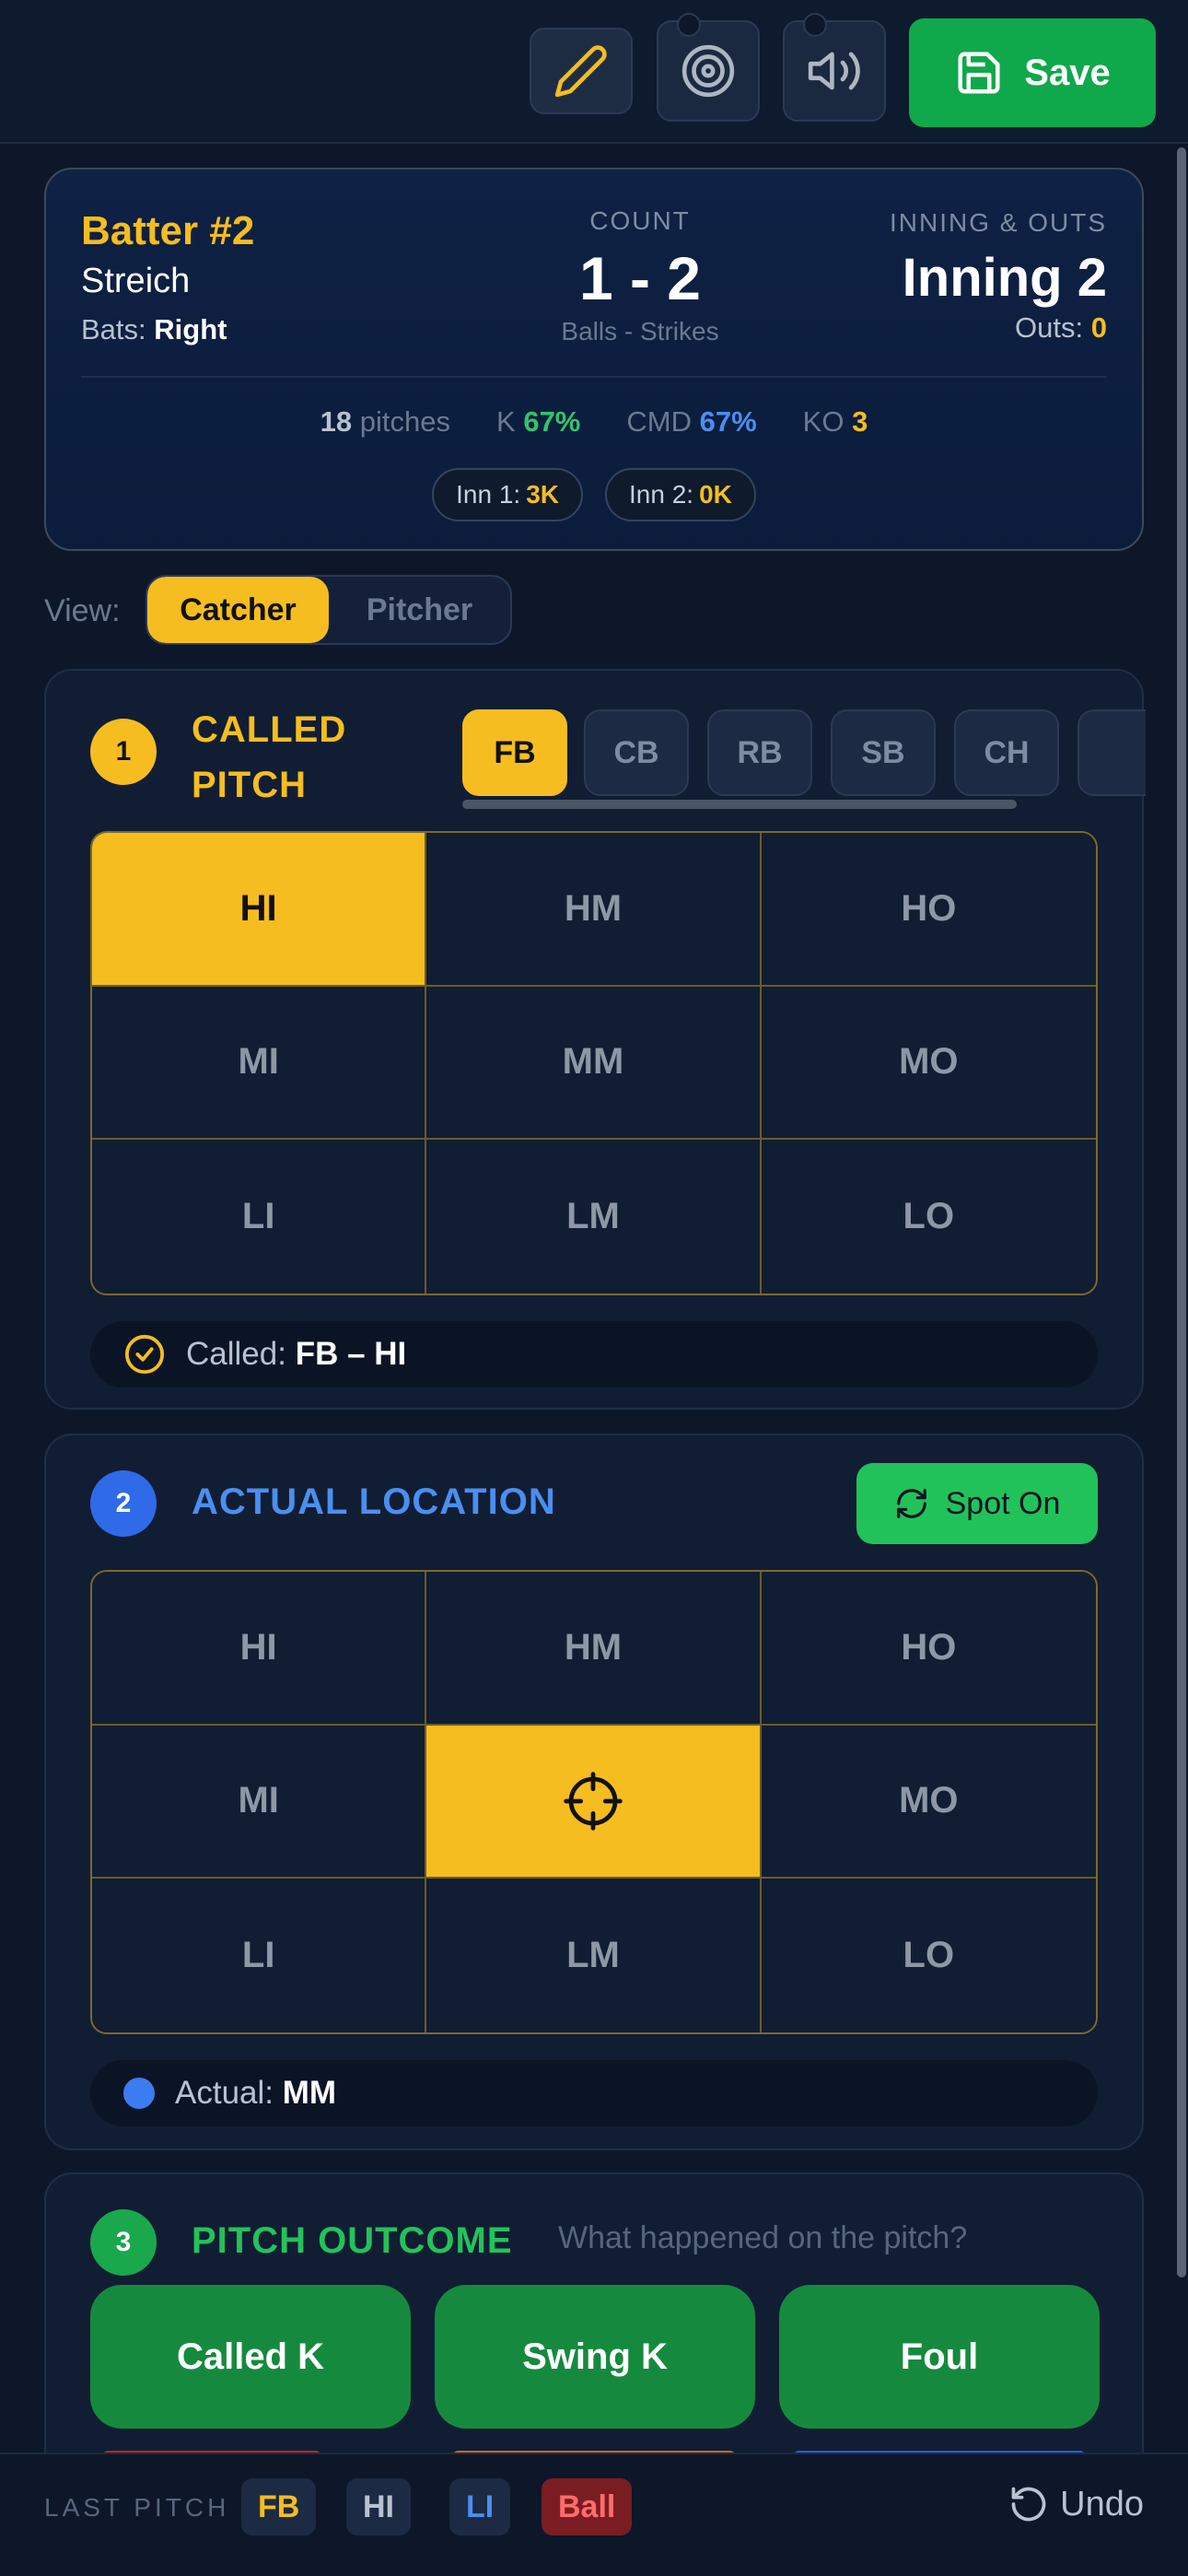  I want to click on inning-chip: Inn 2: 0K, so click(680, 495).